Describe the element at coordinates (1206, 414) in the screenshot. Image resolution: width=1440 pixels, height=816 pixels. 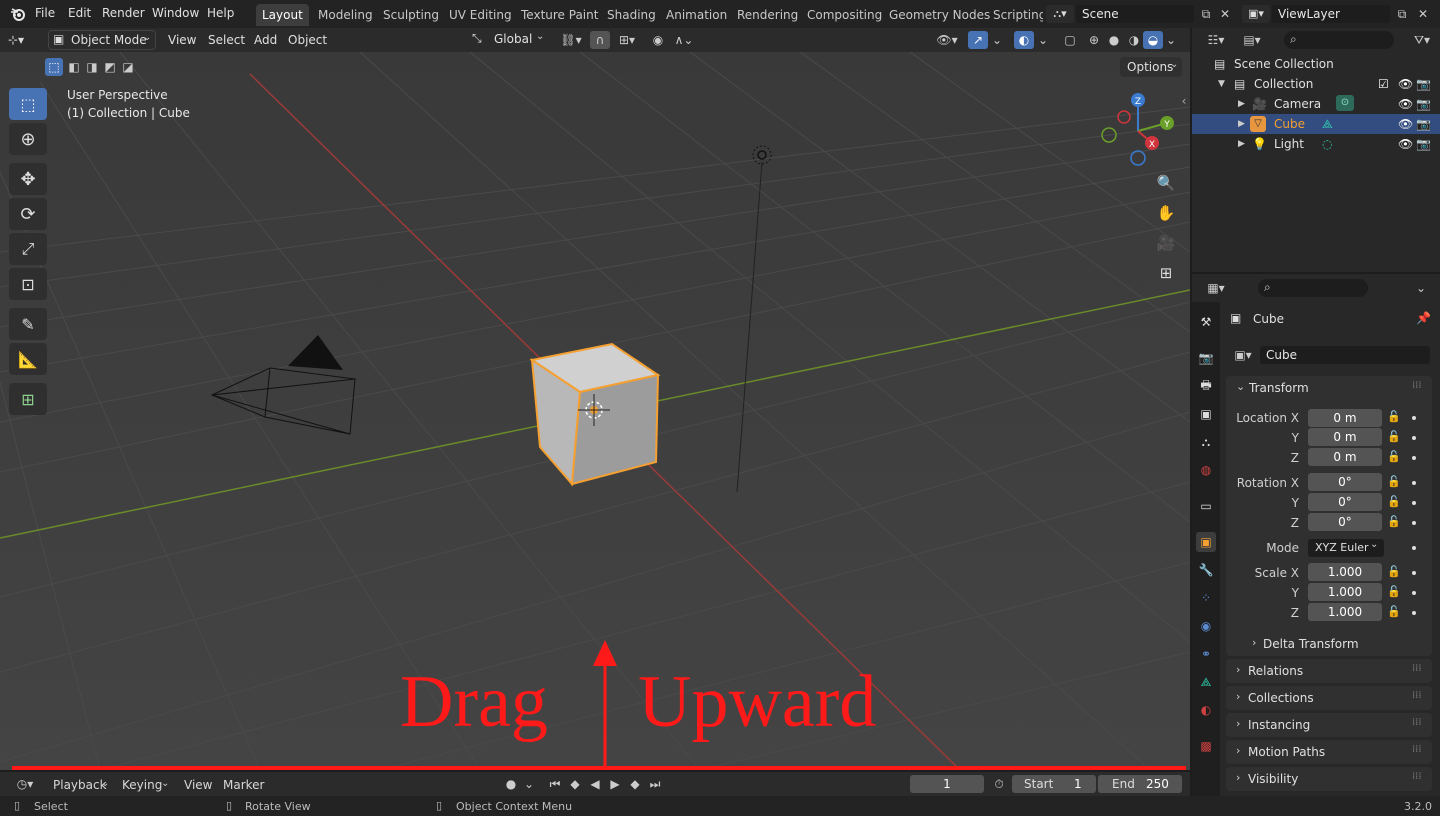
I see `view-layer-tab-icon: ▣` at that location.